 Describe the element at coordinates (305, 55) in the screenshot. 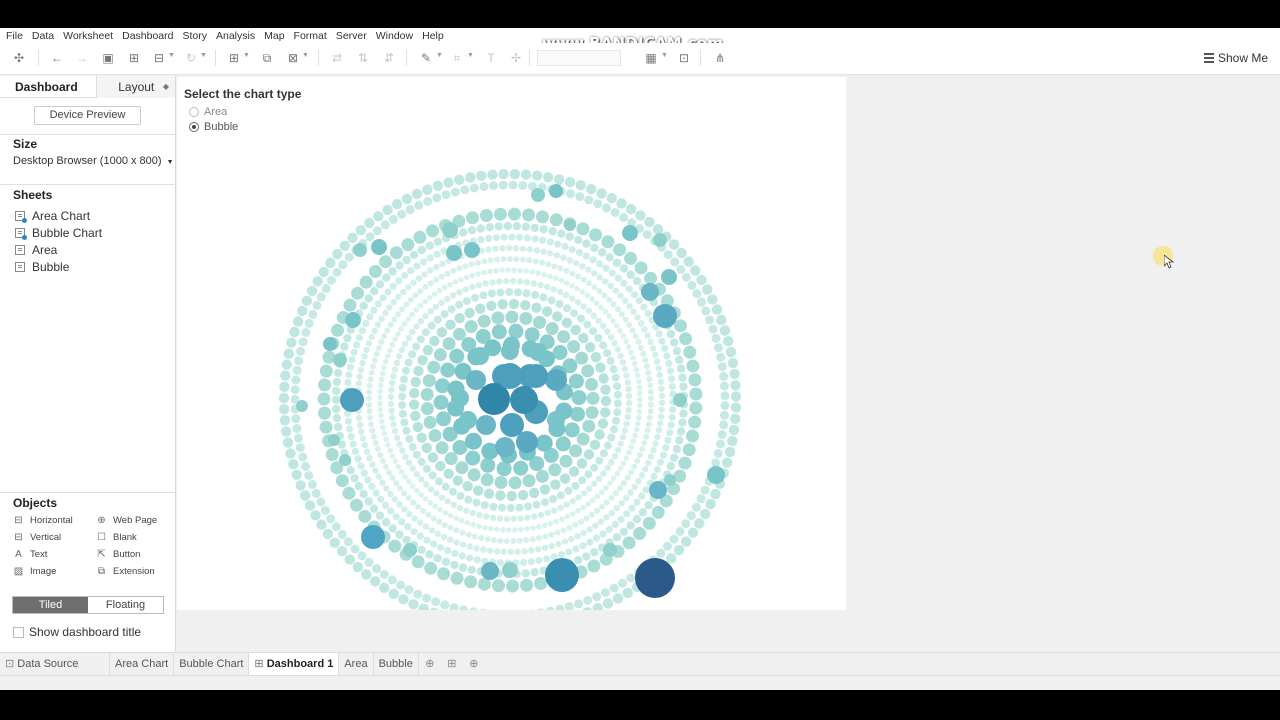

I see `caret-down-icon: ▼` at that location.